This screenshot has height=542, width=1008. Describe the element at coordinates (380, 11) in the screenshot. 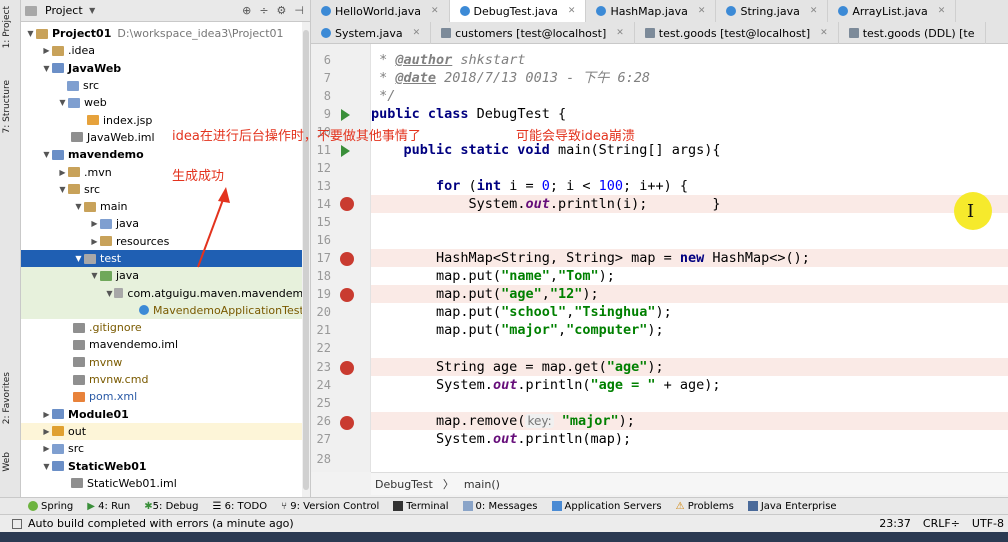

I see `tab-helloworld: HelloWorld.java ✕` at that location.